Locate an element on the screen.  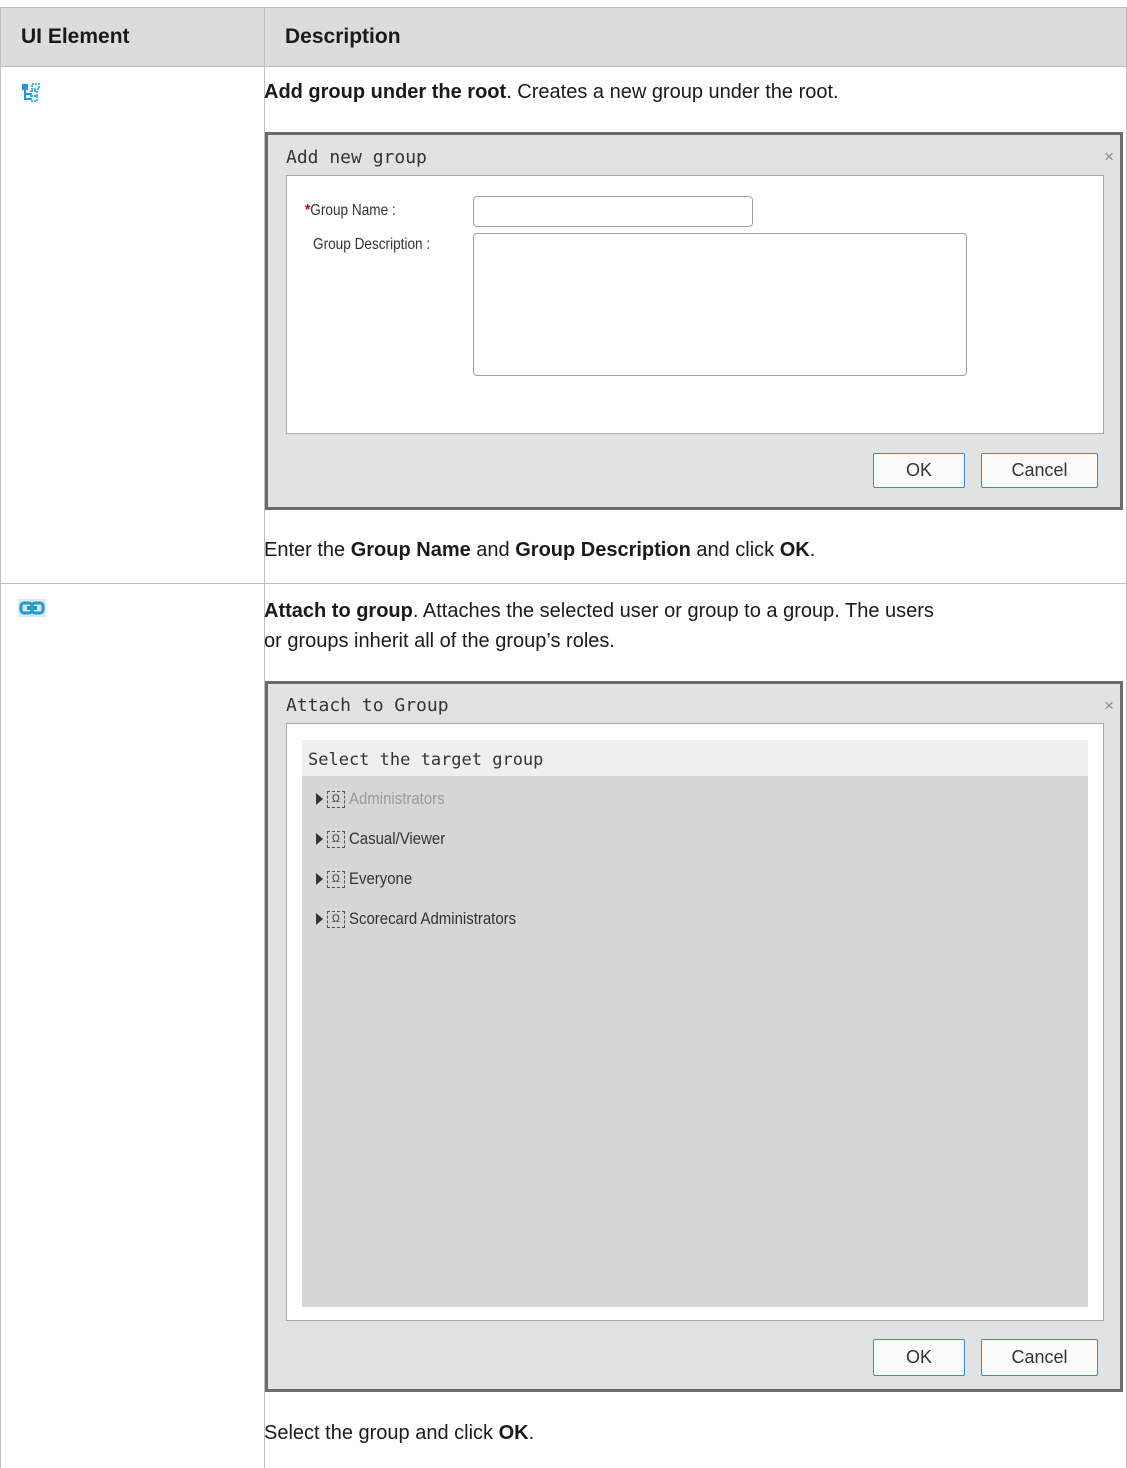
tree-item-casual-viewer: Ω Casual/Viewer is located at coordinates (387, 839).